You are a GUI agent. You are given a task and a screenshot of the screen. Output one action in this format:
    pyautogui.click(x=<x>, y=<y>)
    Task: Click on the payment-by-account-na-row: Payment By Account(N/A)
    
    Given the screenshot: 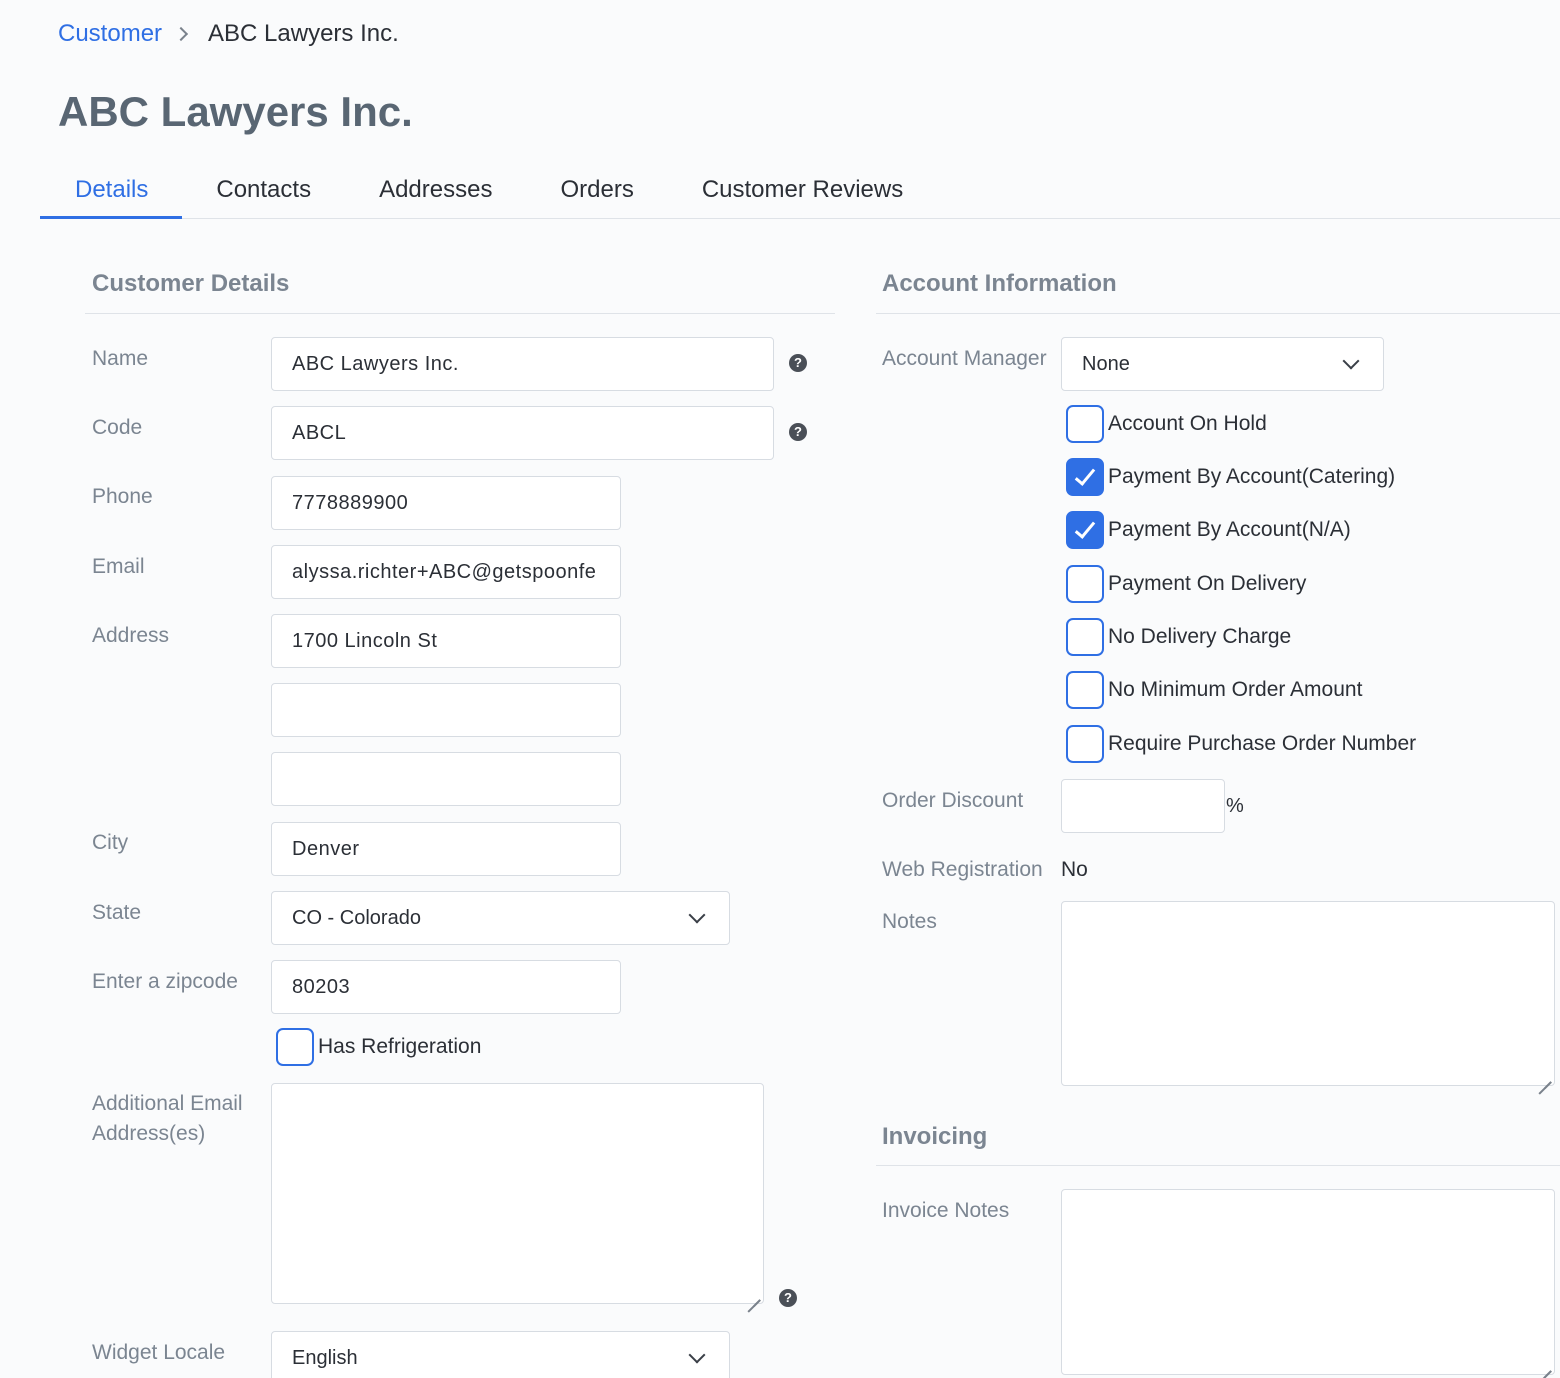 What is the action you would take?
    pyautogui.click(x=1208, y=530)
    